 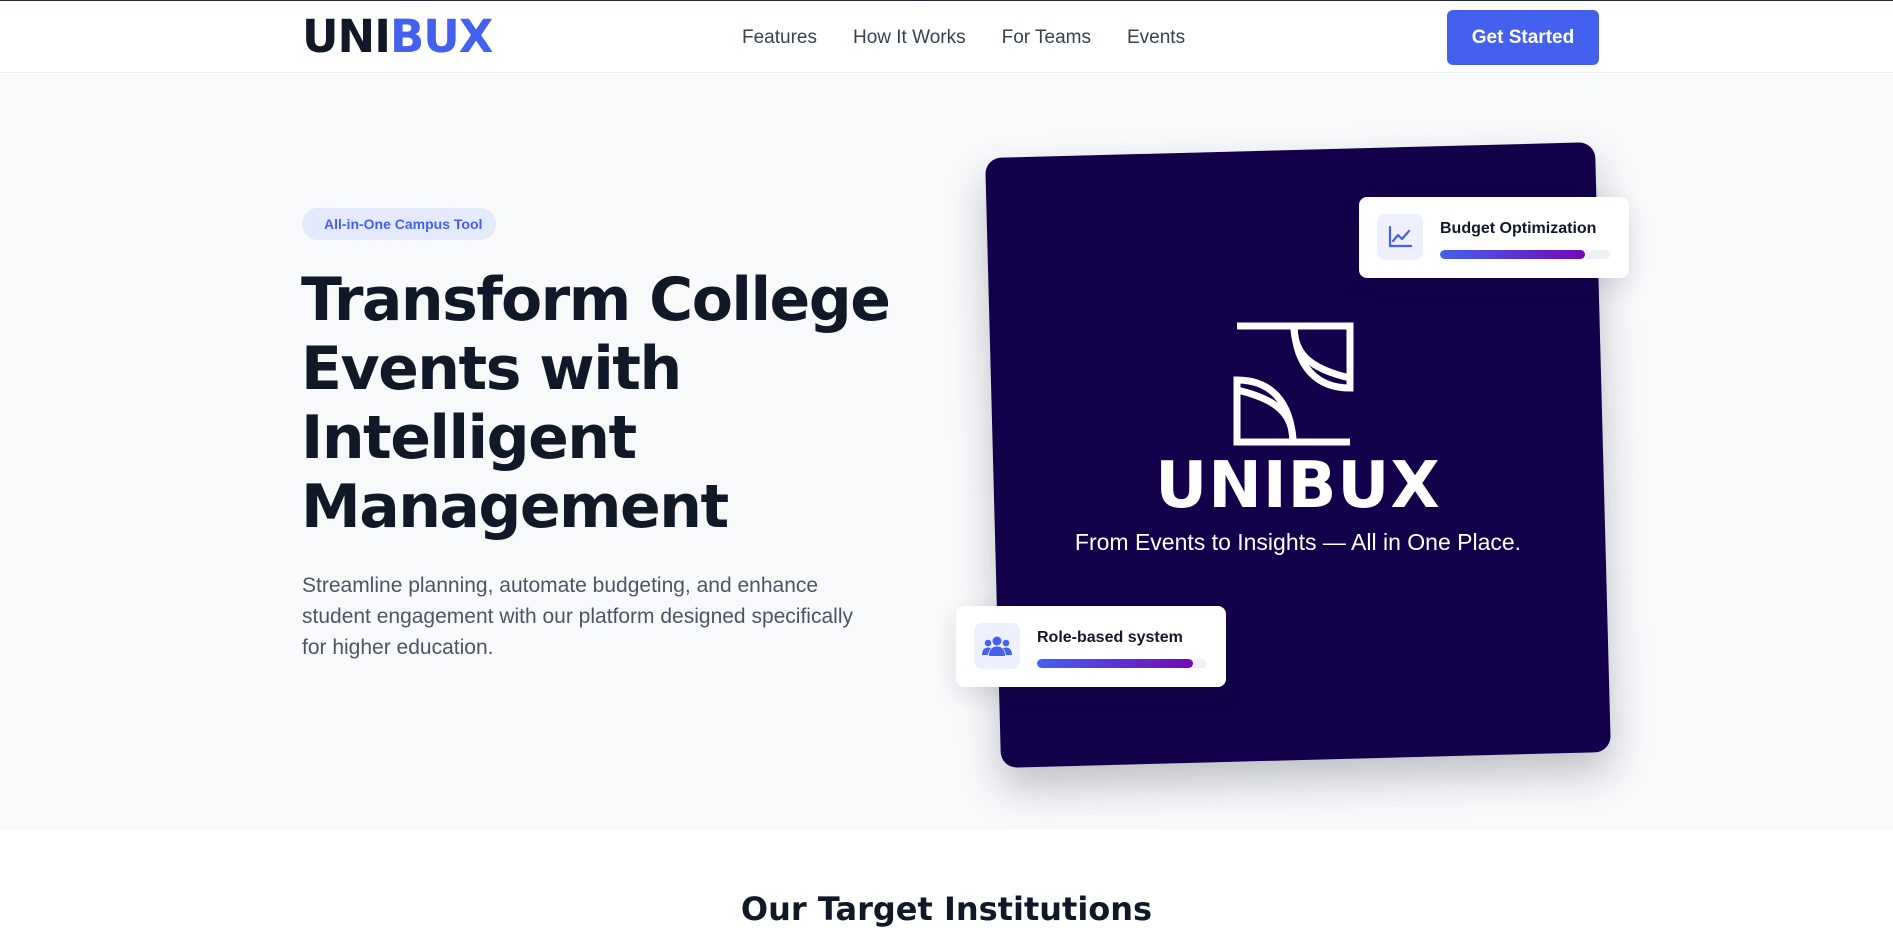 I want to click on headline-line-1: Transform College, so click(x=596, y=300).